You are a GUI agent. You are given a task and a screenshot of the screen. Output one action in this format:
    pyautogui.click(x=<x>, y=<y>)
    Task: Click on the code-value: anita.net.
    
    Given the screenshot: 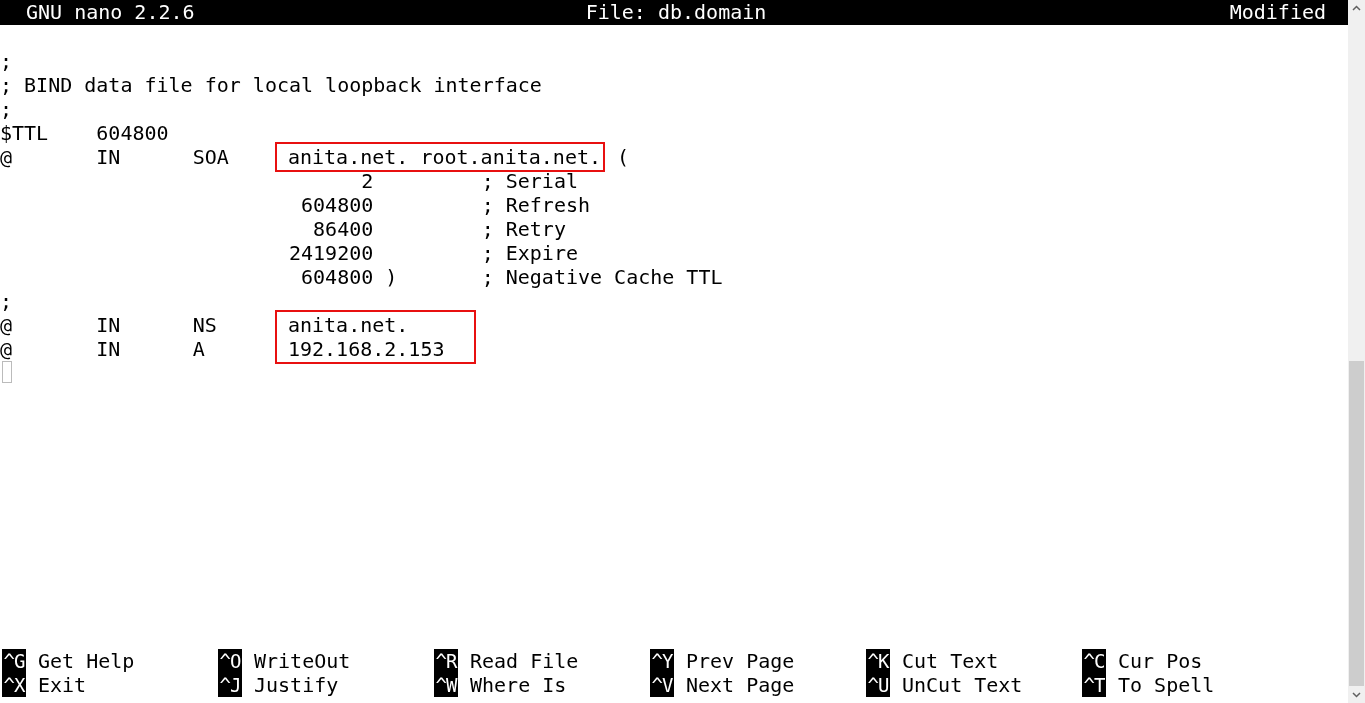 What is the action you would take?
    pyautogui.click(x=348, y=325)
    